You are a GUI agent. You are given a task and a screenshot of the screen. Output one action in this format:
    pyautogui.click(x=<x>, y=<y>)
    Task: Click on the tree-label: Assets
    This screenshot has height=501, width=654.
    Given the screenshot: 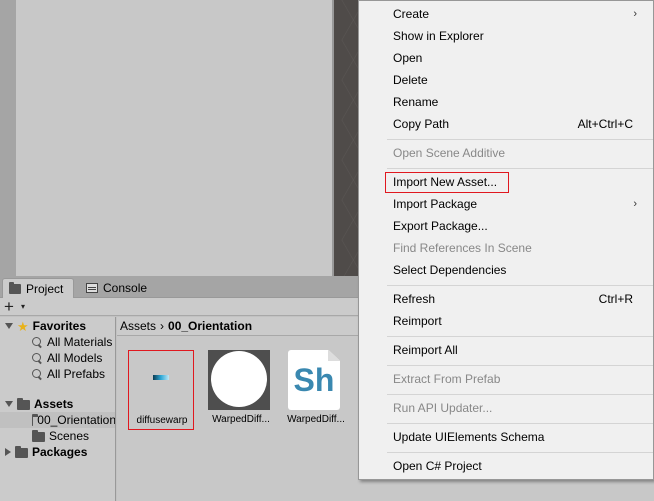 What is the action you would take?
    pyautogui.click(x=54, y=404)
    